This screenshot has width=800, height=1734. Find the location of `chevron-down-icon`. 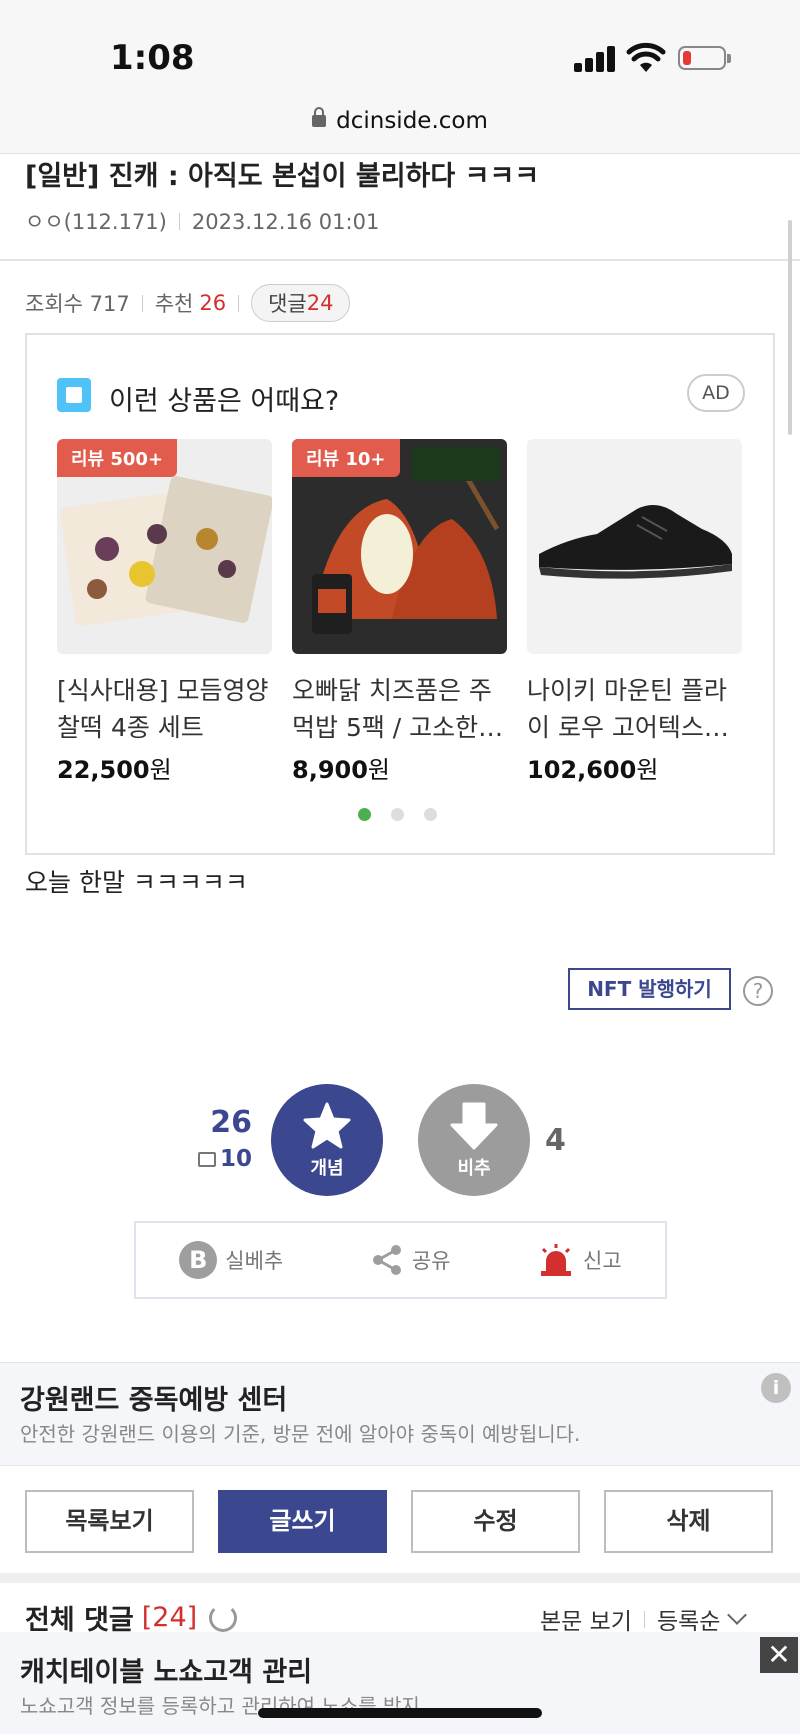

chevron-down-icon is located at coordinates (737, 1615).